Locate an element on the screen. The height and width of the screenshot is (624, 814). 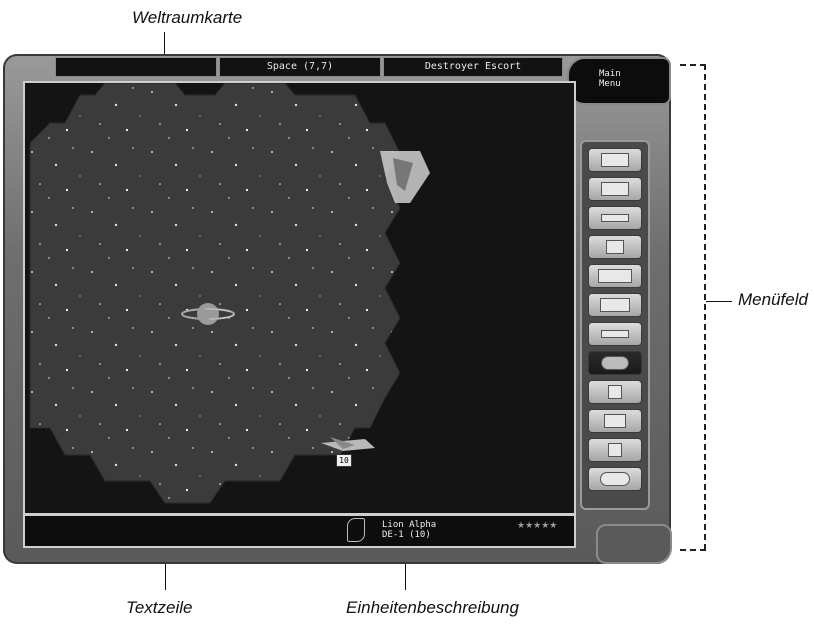
group-icon is located at coordinates (615, 363).